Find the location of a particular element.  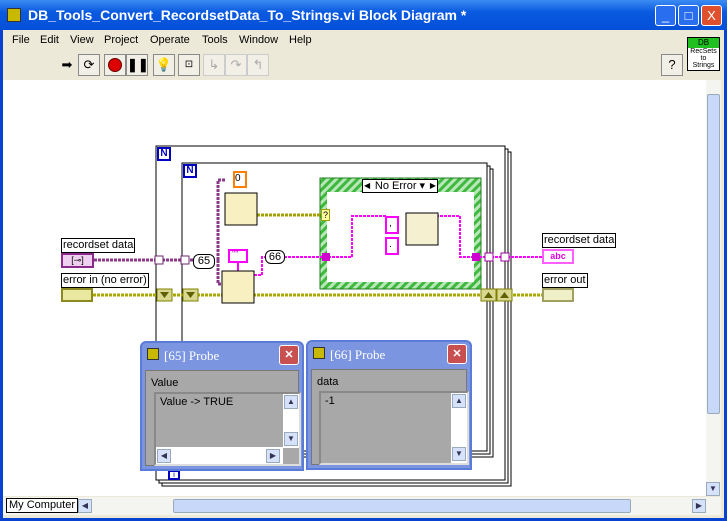

next-case-icon: ▶ is located at coordinates (433, 186).